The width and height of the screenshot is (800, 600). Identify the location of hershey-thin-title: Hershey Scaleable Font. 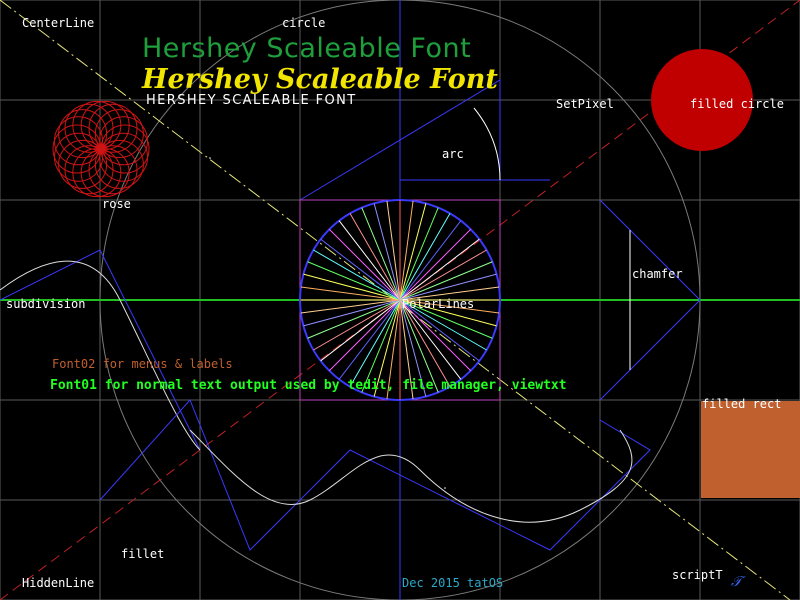
(306, 48).